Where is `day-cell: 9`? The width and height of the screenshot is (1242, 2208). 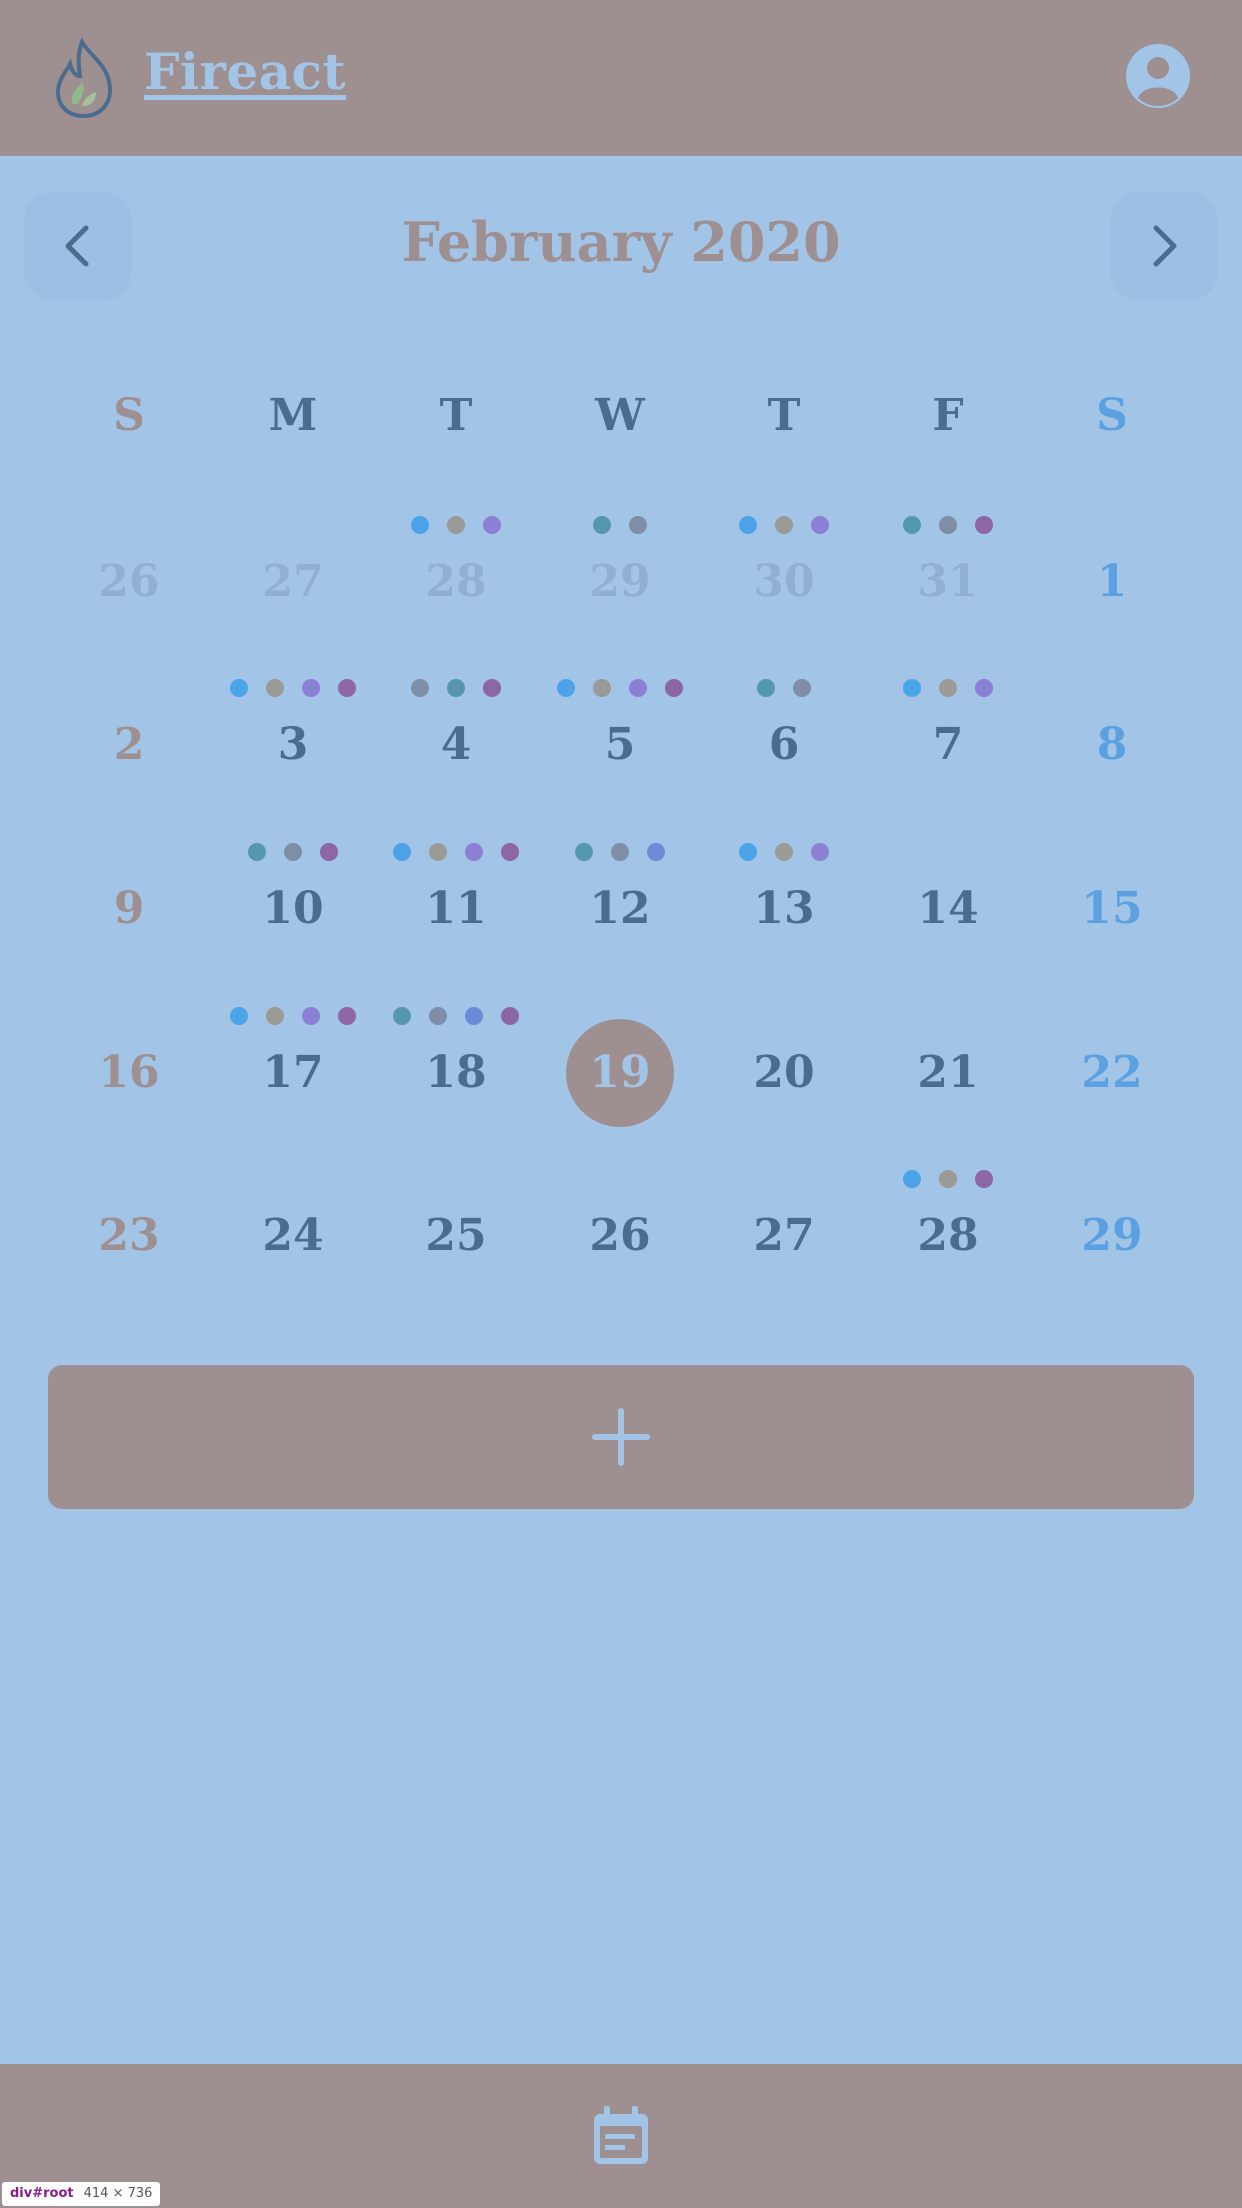 day-cell: 9 is located at coordinates (129, 898).